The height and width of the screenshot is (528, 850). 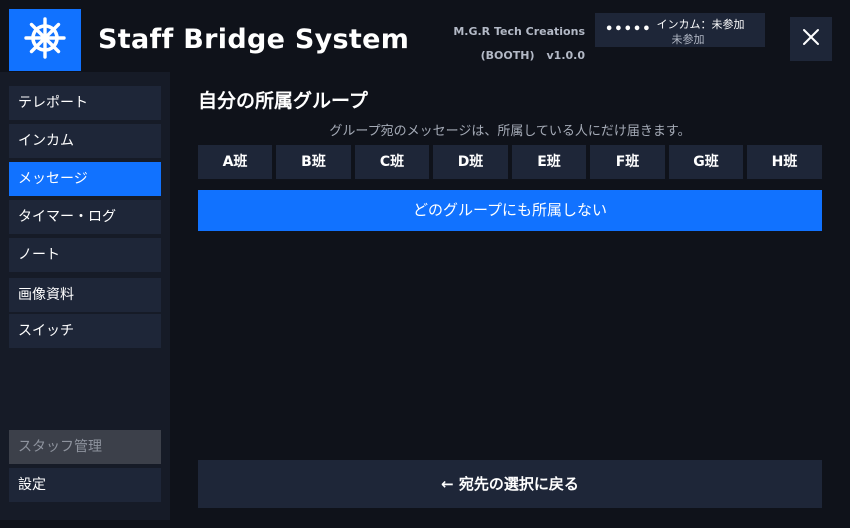 What do you see at coordinates (85, 217) in the screenshot?
I see `sidebar-item-timer-log: タイマー・ログ` at bounding box center [85, 217].